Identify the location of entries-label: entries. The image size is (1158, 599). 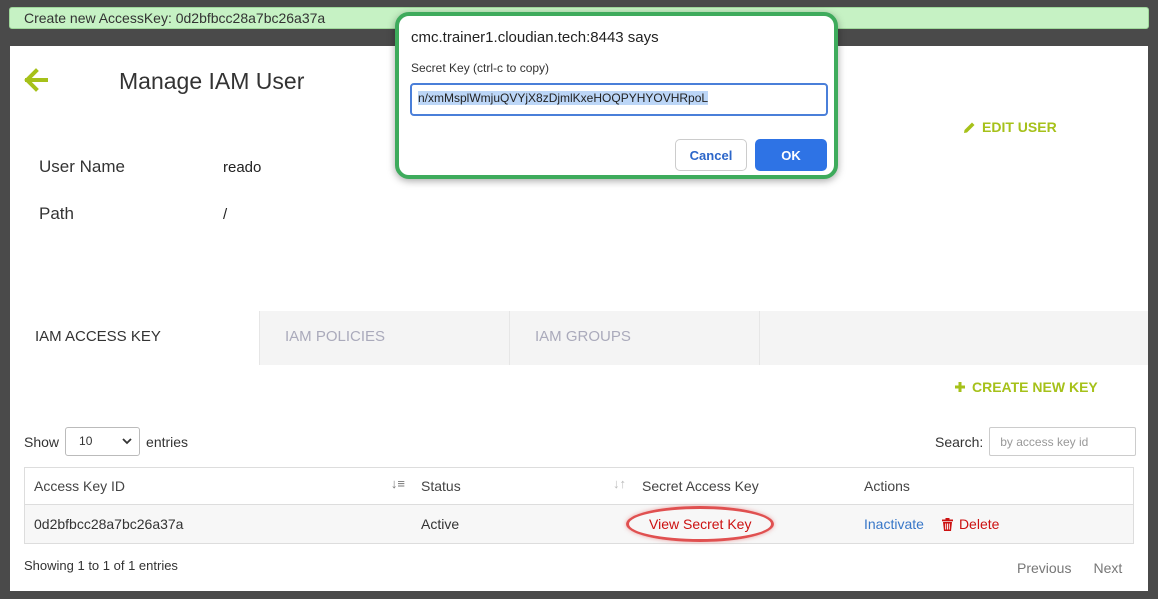
(167, 441).